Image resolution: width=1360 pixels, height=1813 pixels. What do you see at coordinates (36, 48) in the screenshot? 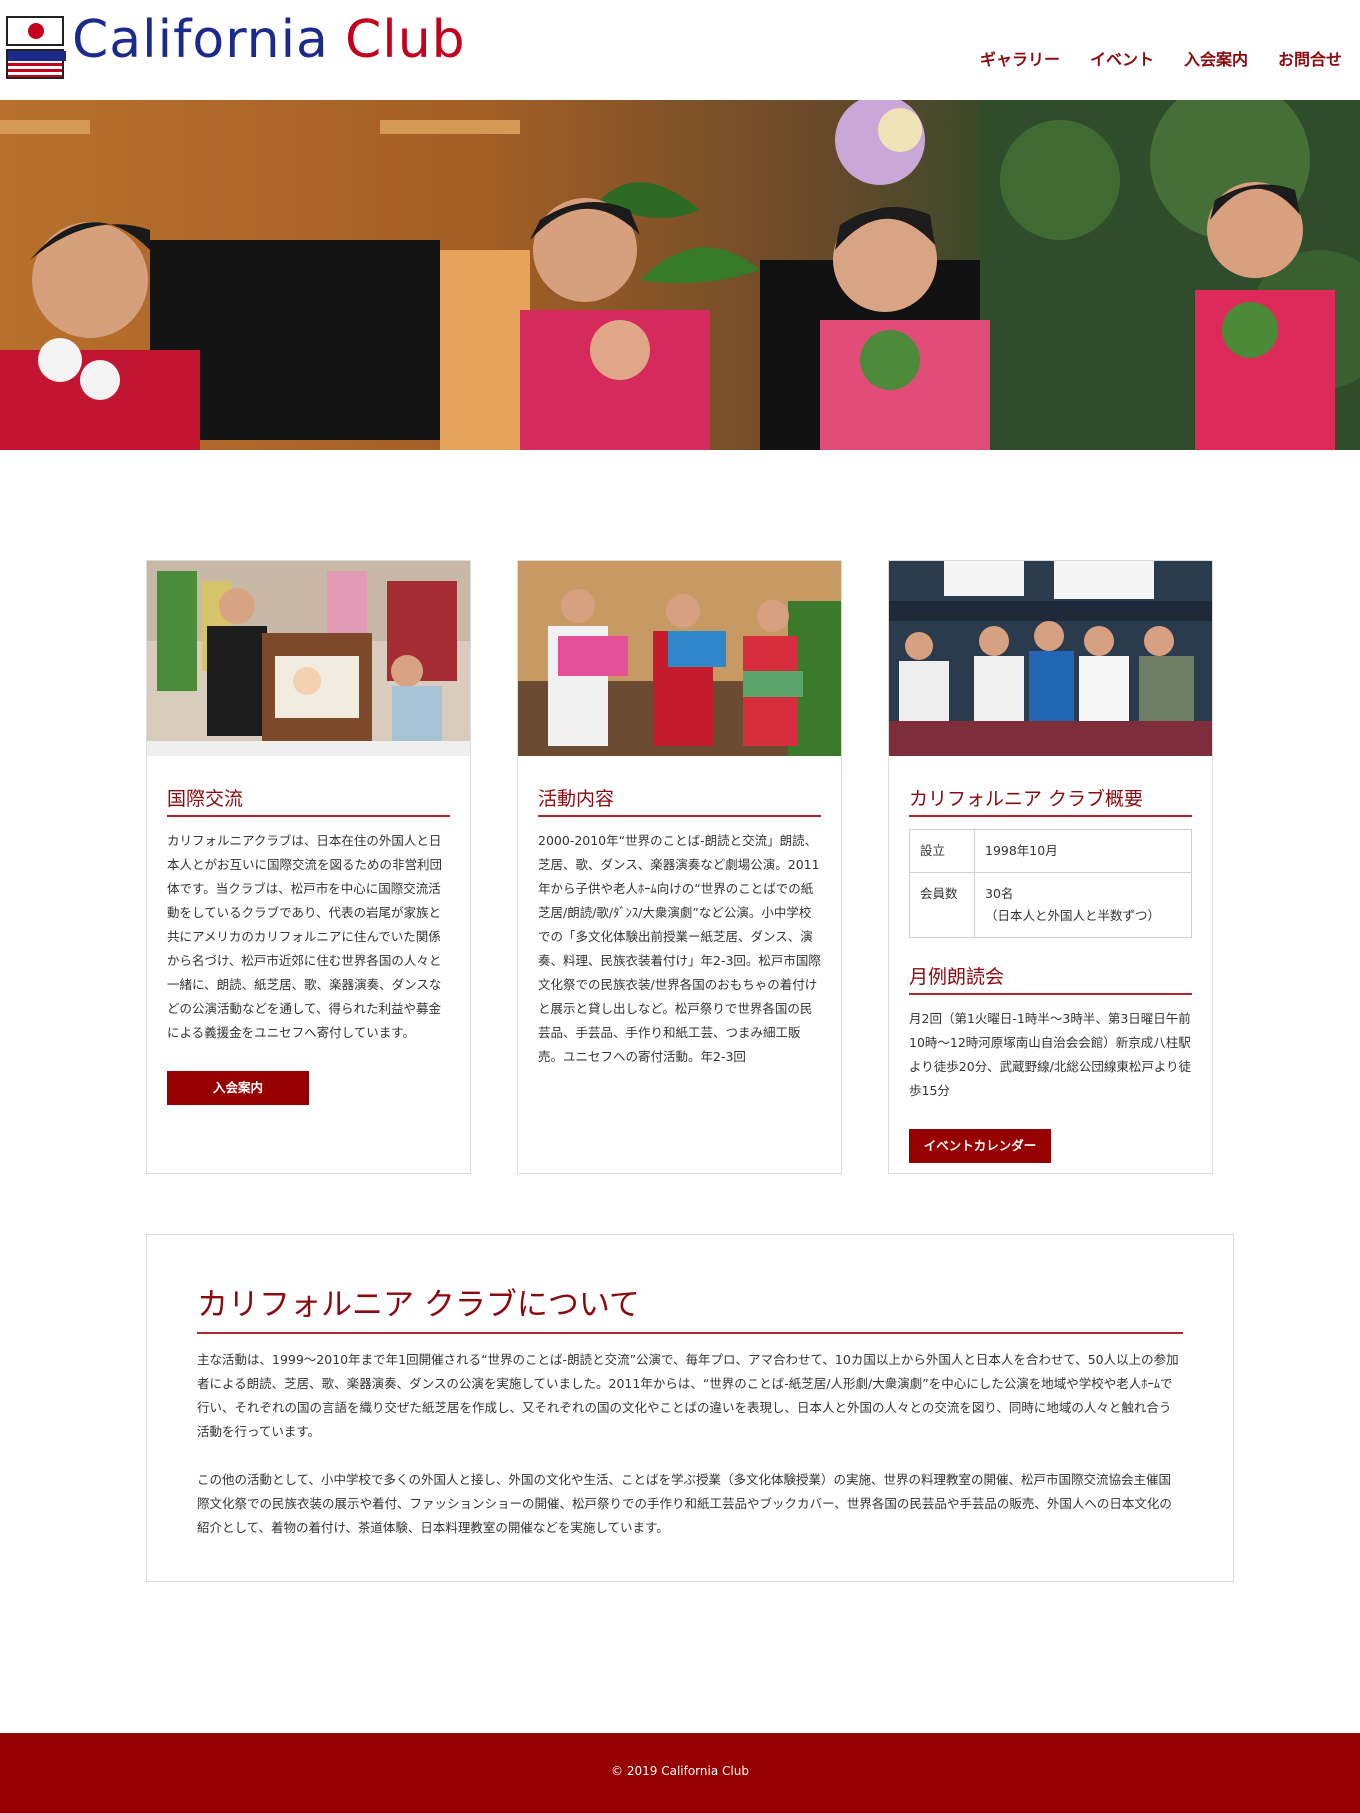
I see `flags-icon` at bounding box center [36, 48].